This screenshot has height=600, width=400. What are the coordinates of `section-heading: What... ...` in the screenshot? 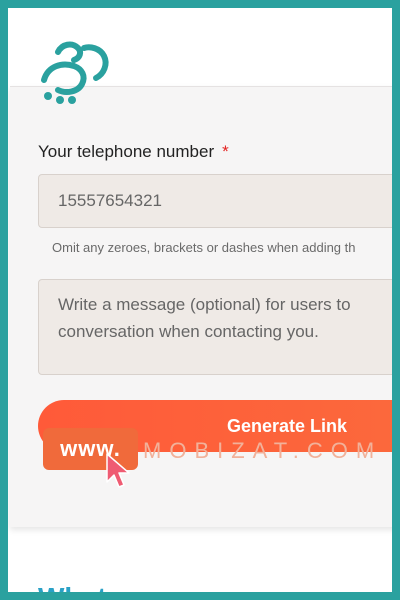 It's located at (99, 591).